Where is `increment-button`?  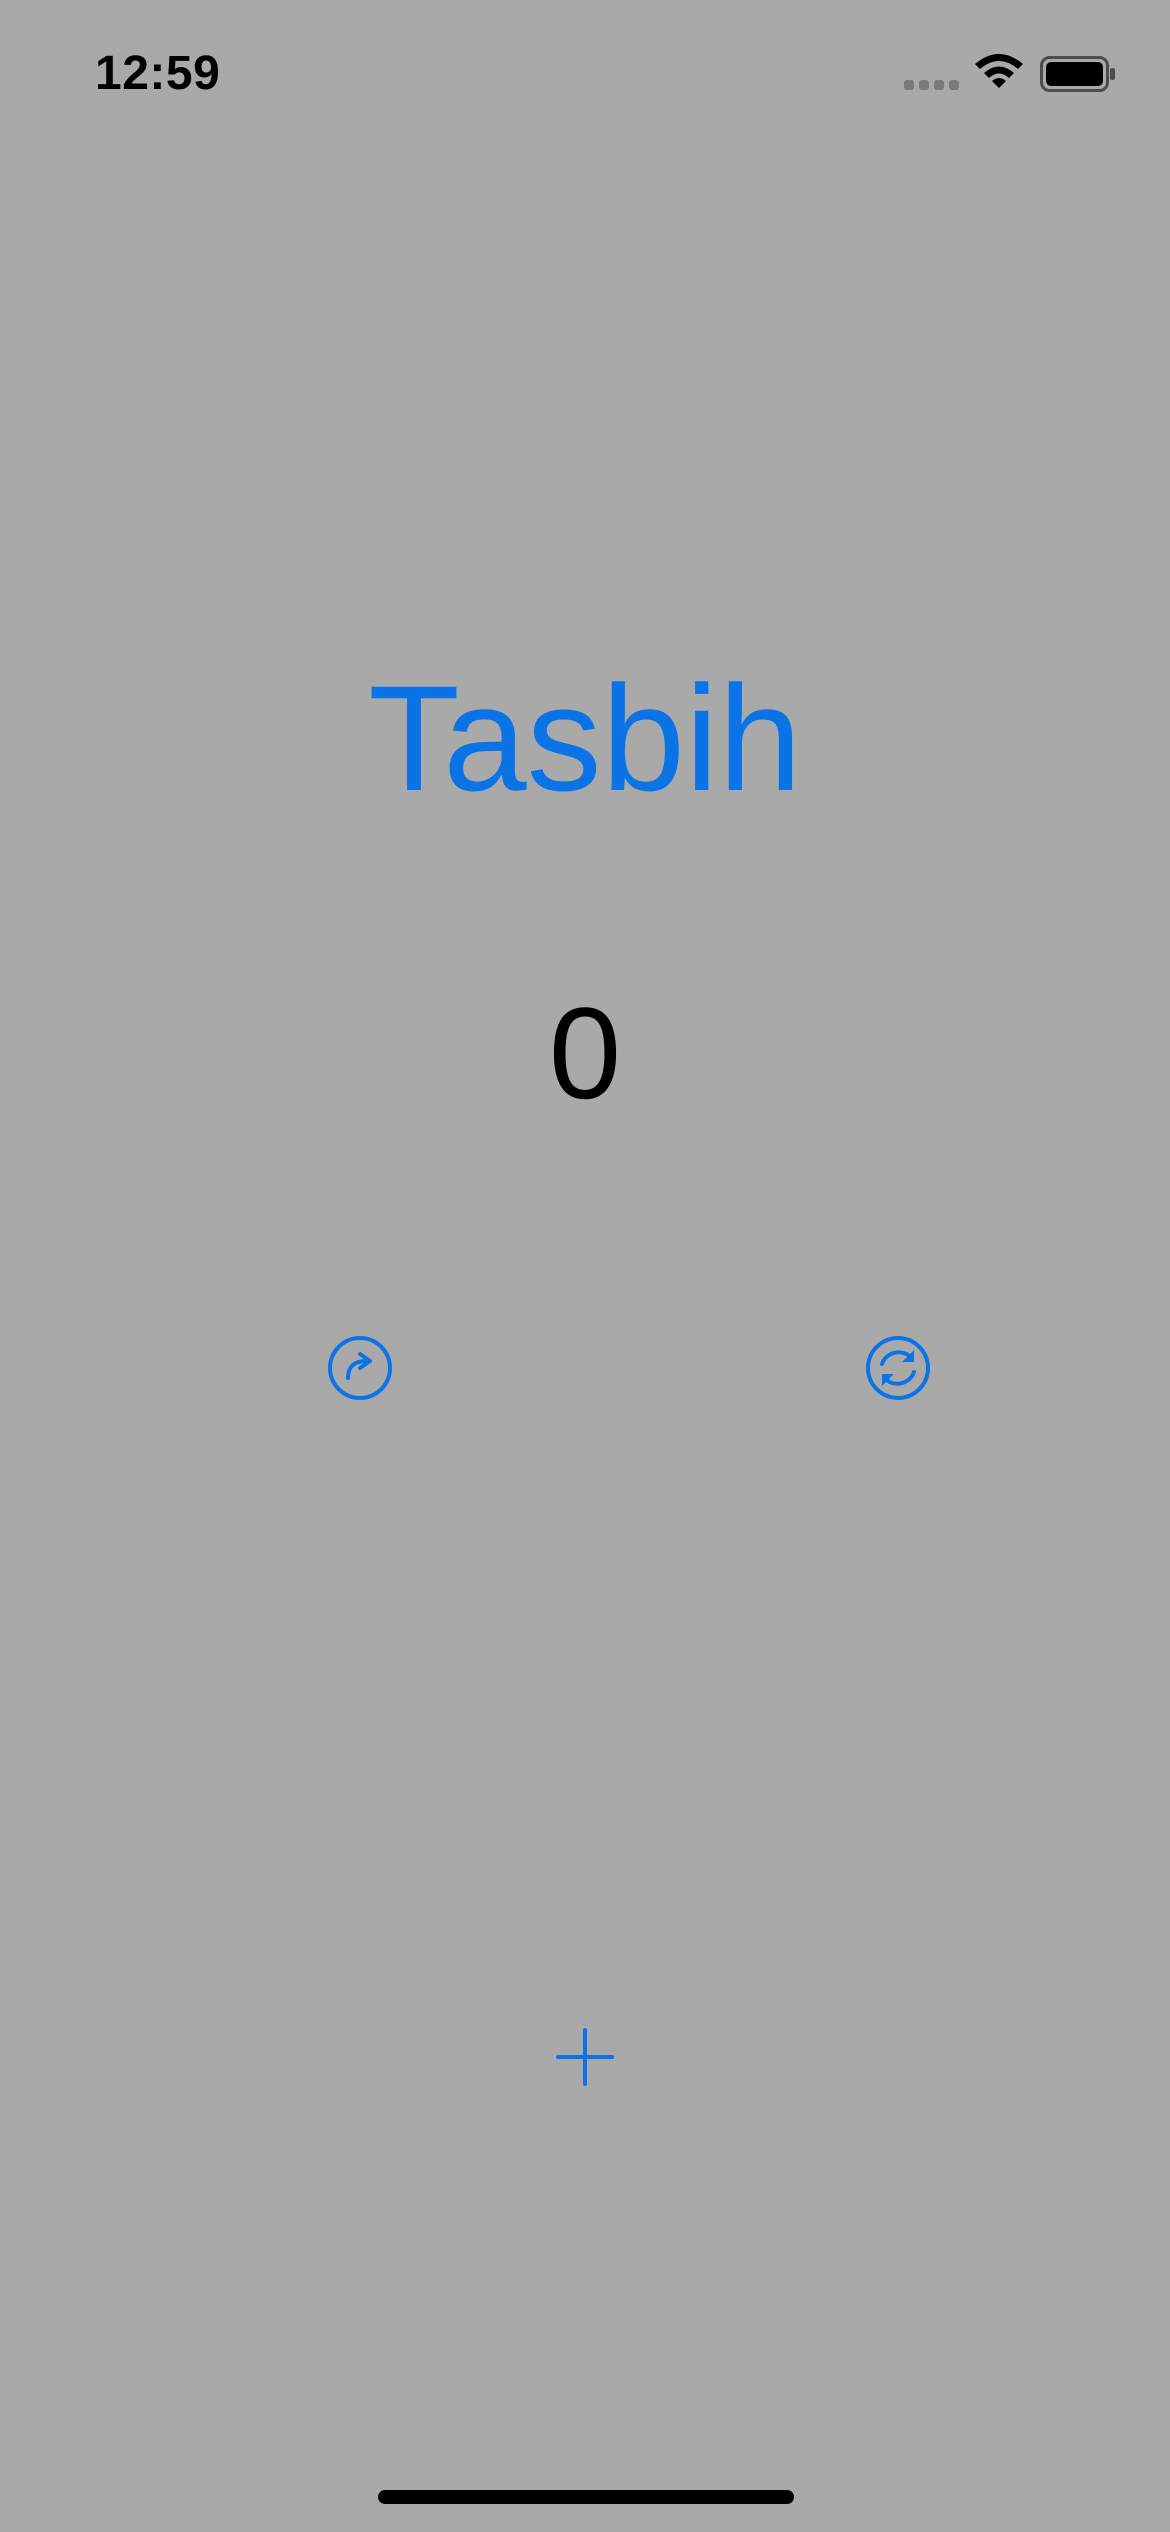 increment-button is located at coordinates (585, 2057).